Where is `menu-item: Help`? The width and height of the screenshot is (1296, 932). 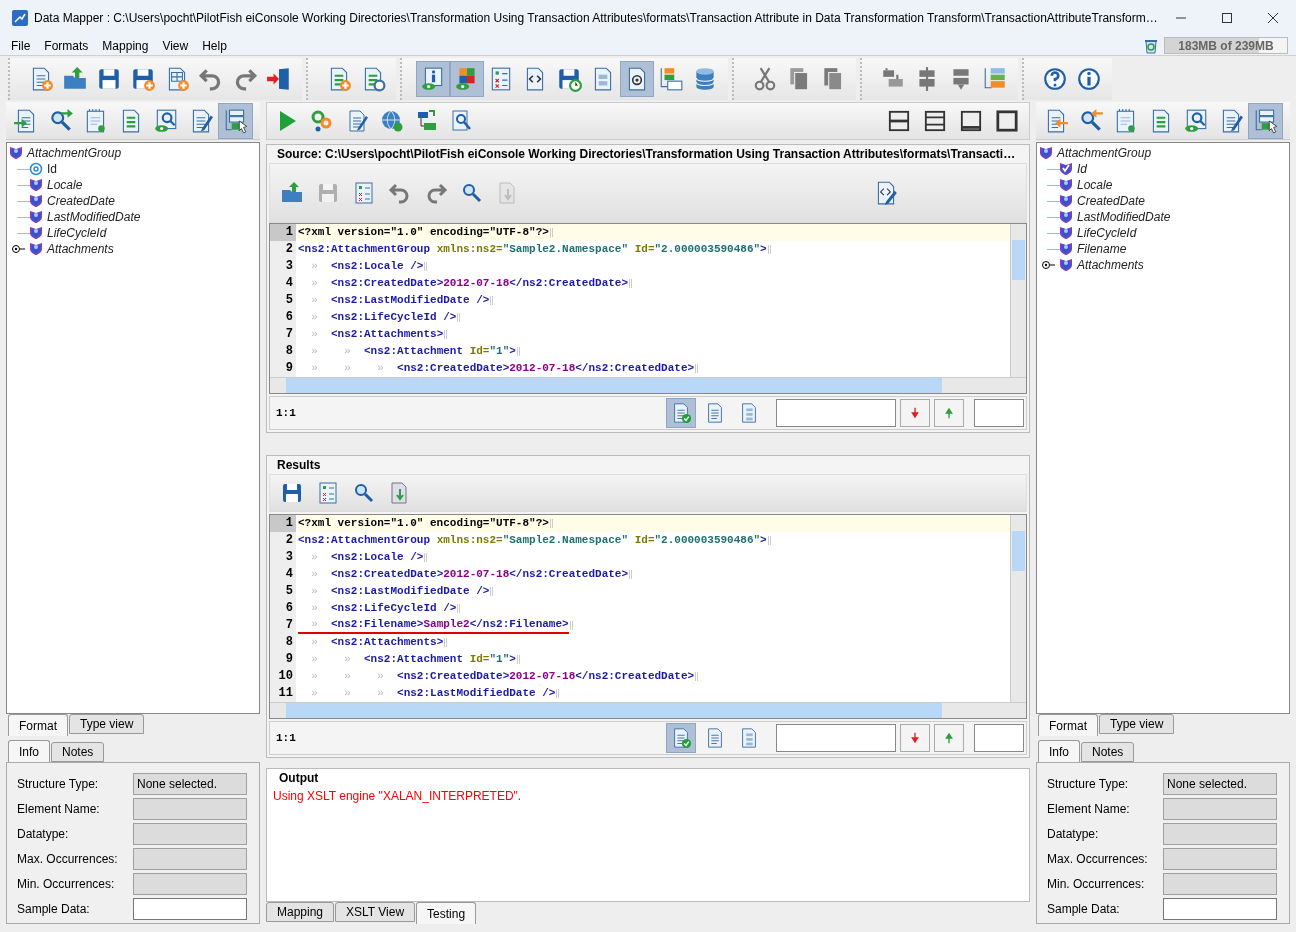 menu-item: Help is located at coordinates (214, 45).